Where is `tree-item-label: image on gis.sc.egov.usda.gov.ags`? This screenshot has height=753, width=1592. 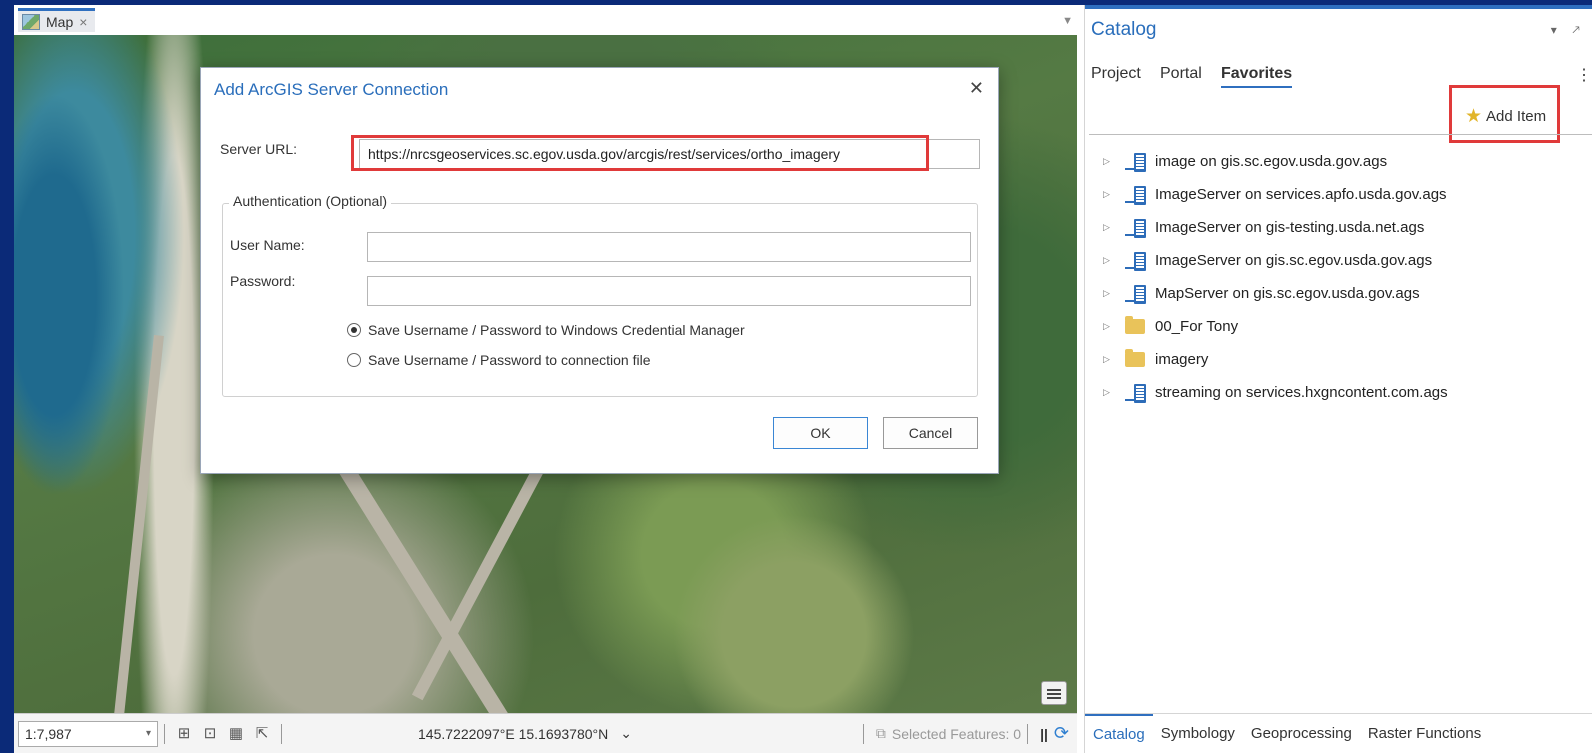 tree-item-label: image on gis.sc.egov.usda.gov.ags is located at coordinates (1271, 161).